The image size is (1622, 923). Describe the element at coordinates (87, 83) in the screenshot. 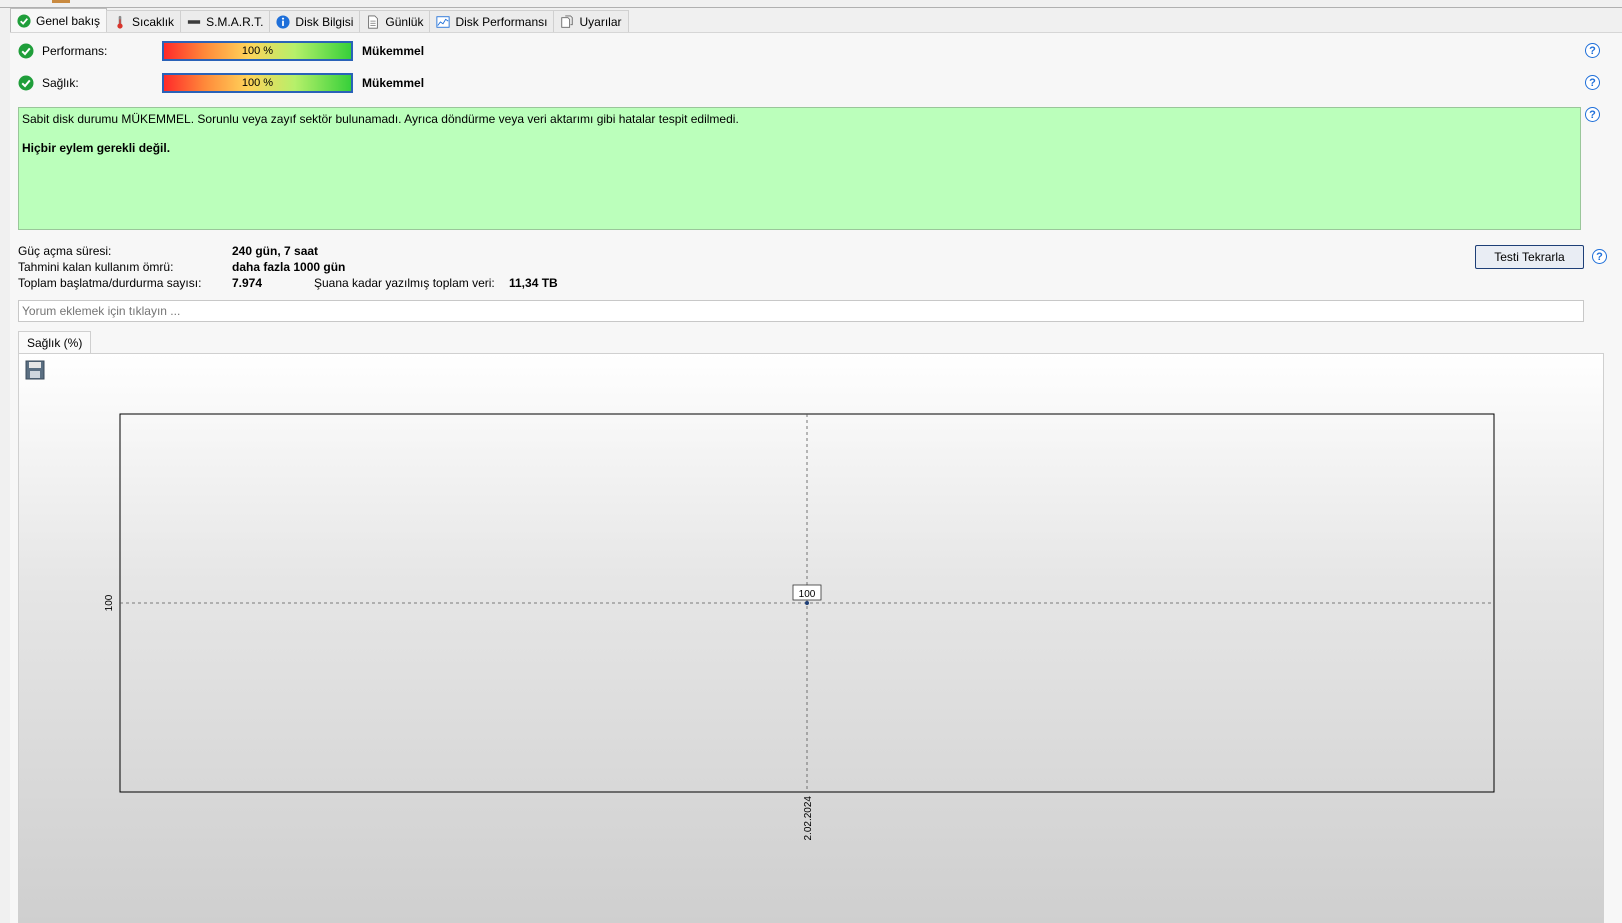

I see `health-row: Sağlık:` at that location.